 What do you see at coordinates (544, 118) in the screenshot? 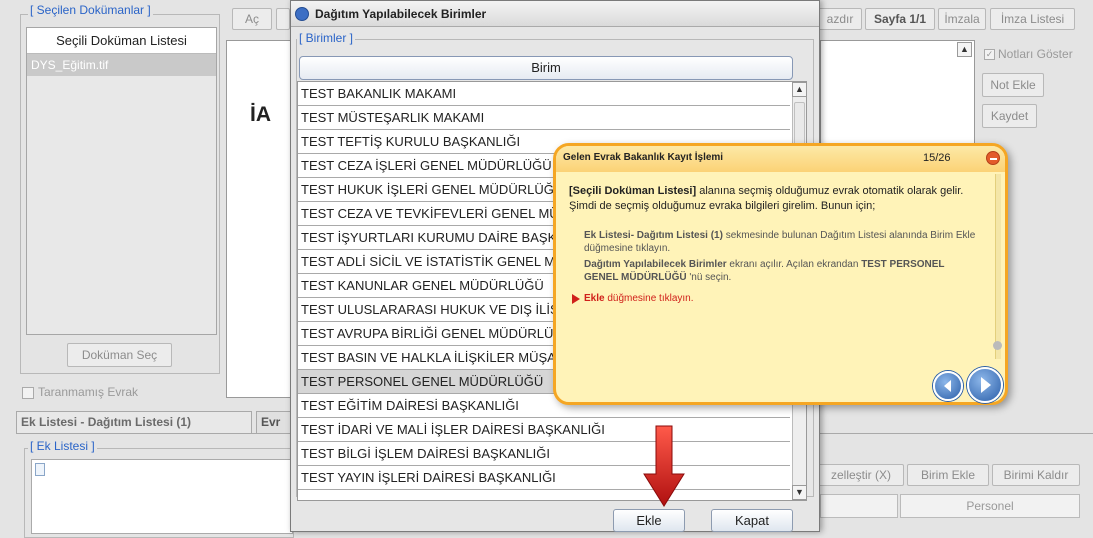
I see `unit-row: TEST MÜSTEŞARLIK MAKAMI` at bounding box center [544, 118].